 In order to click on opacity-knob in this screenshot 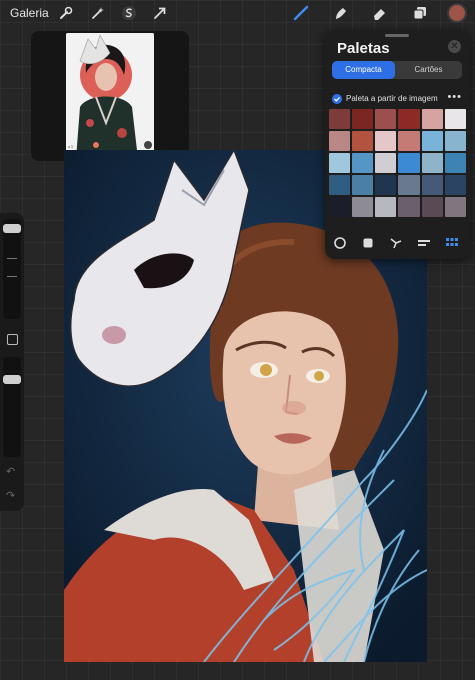, I will do `click(12, 379)`.